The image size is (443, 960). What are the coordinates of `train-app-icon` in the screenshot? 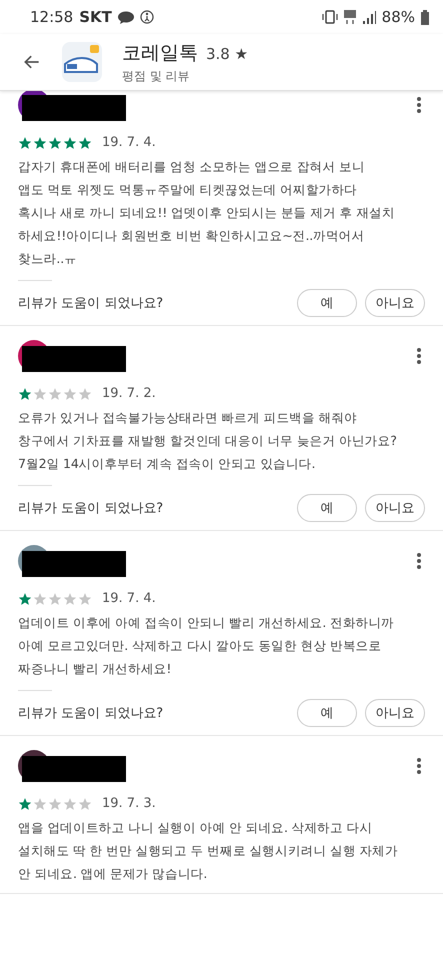 It's located at (82, 62).